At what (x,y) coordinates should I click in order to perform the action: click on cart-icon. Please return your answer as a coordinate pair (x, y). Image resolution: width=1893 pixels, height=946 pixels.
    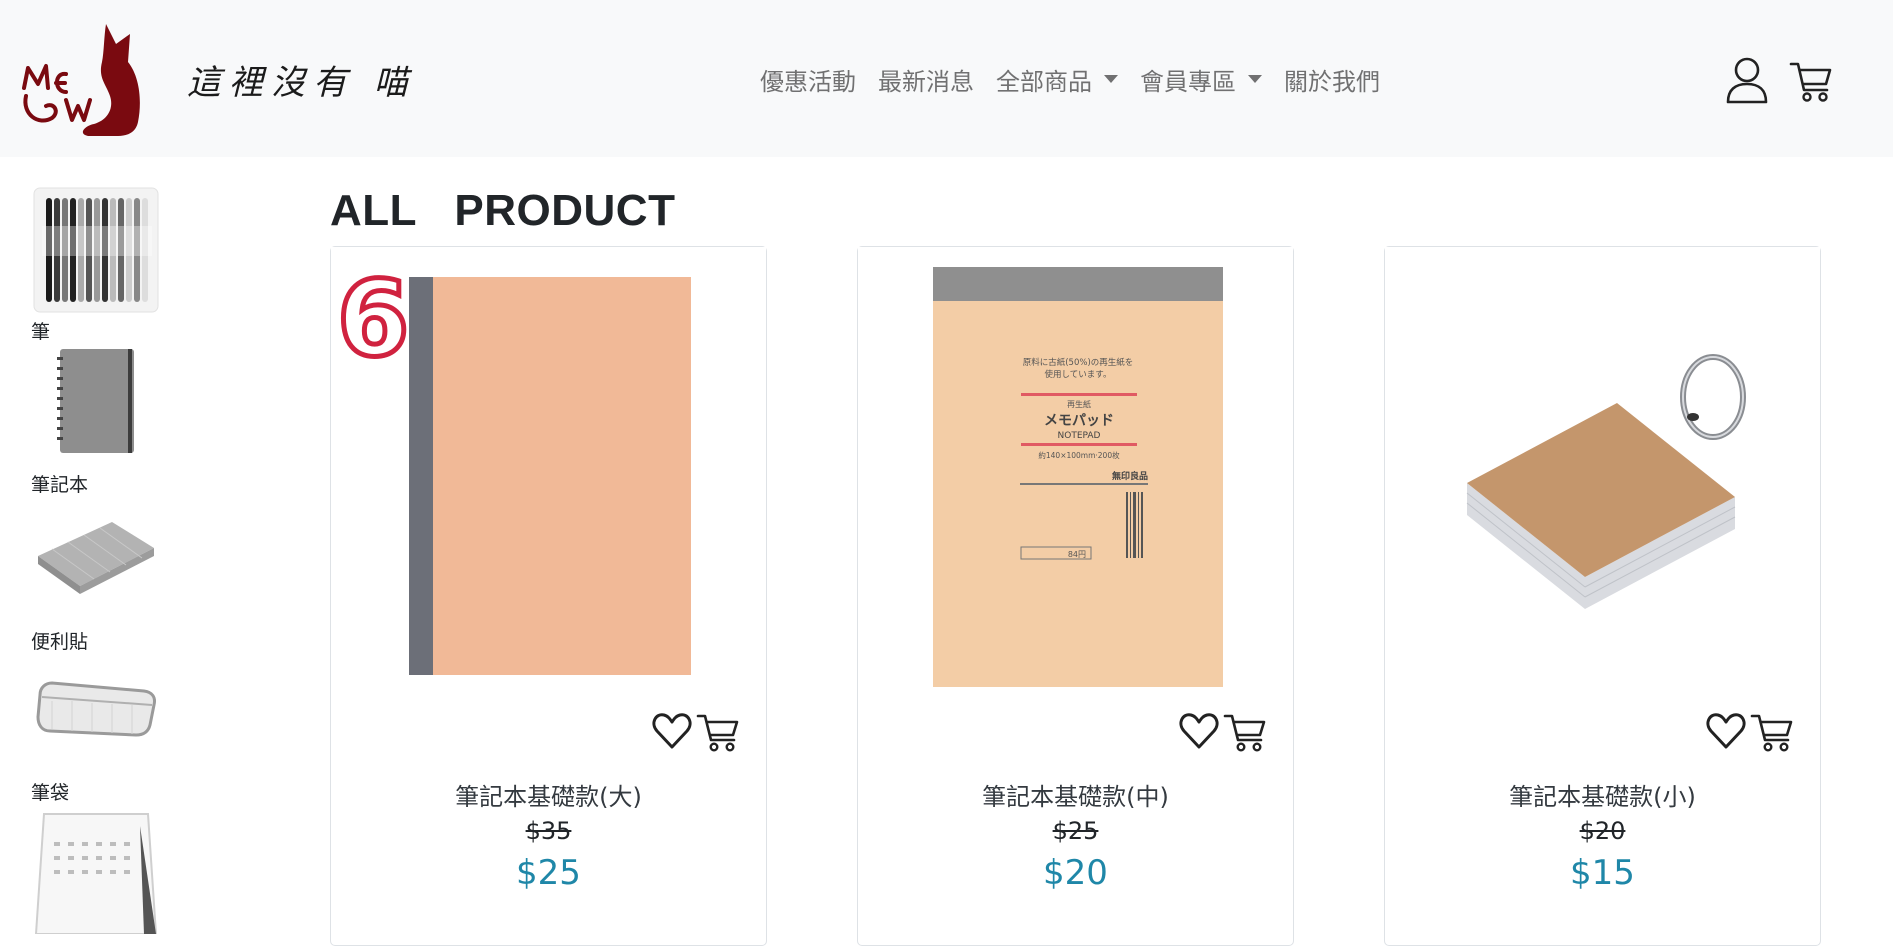
    Looking at the image, I should click on (1811, 80).